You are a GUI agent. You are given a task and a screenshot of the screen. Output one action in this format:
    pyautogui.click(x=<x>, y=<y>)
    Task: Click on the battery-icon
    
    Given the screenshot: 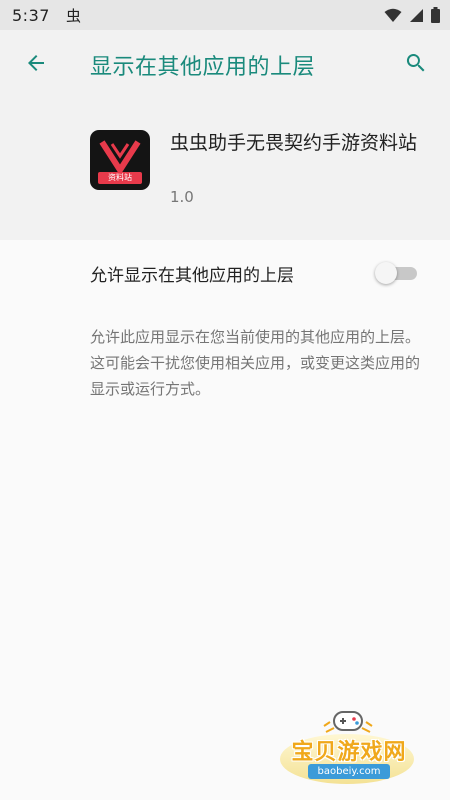 What is the action you would take?
    pyautogui.click(x=435, y=15)
    